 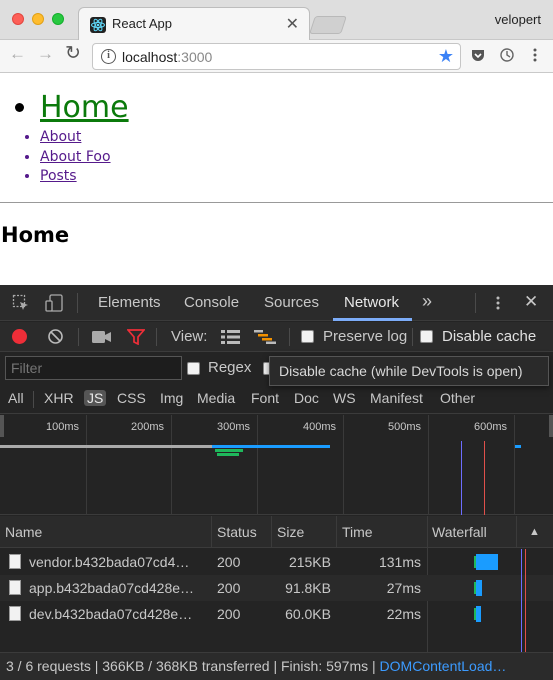 What do you see at coordinates (54, 303) in the screenshot?
I see `device-toolbar-icon` at bounding box center [54, 303].